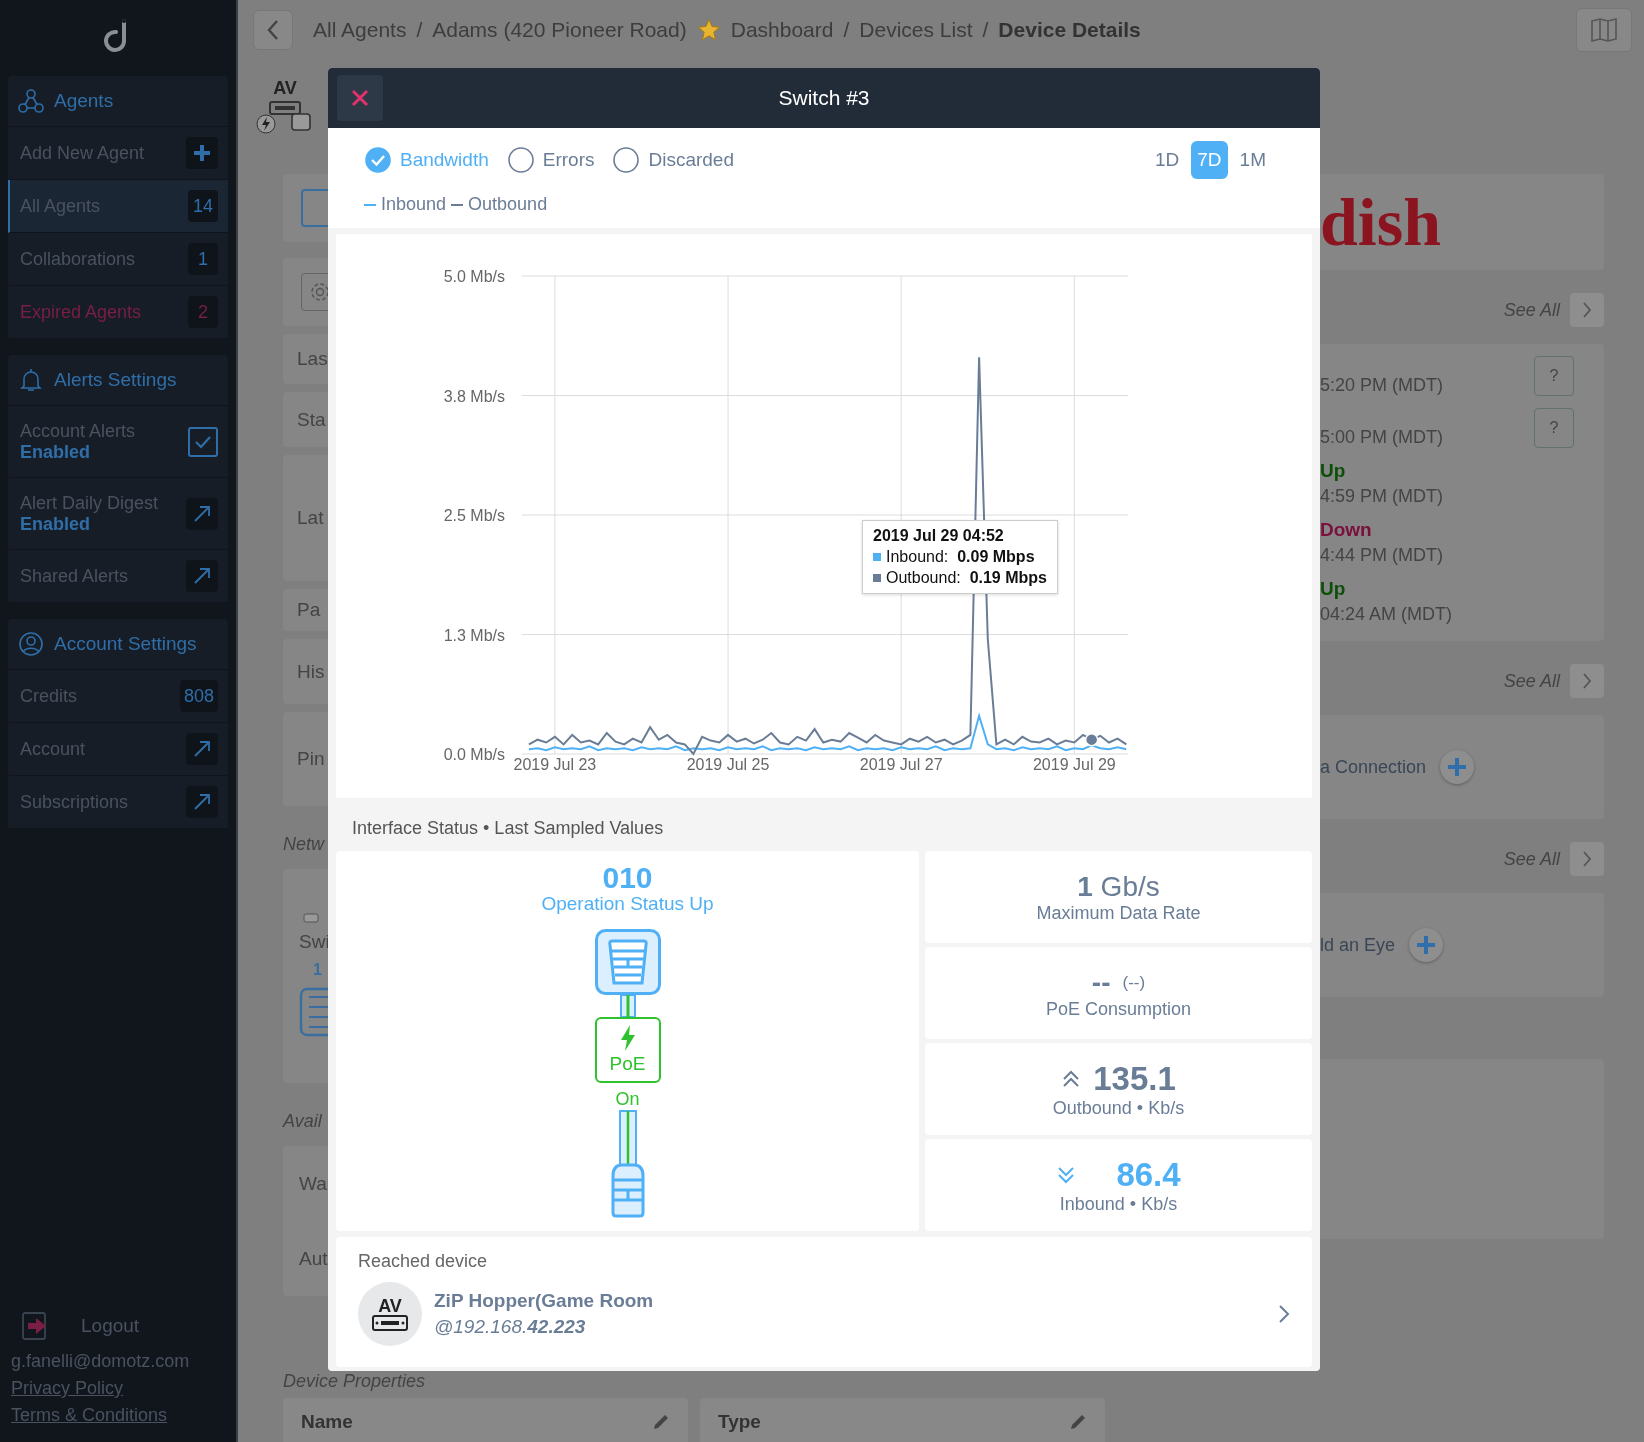 The image size is (1644, 1442). Describe the element at coordinates (313, 1258) in the screenshot. I see `row-label: Aut` at that location.